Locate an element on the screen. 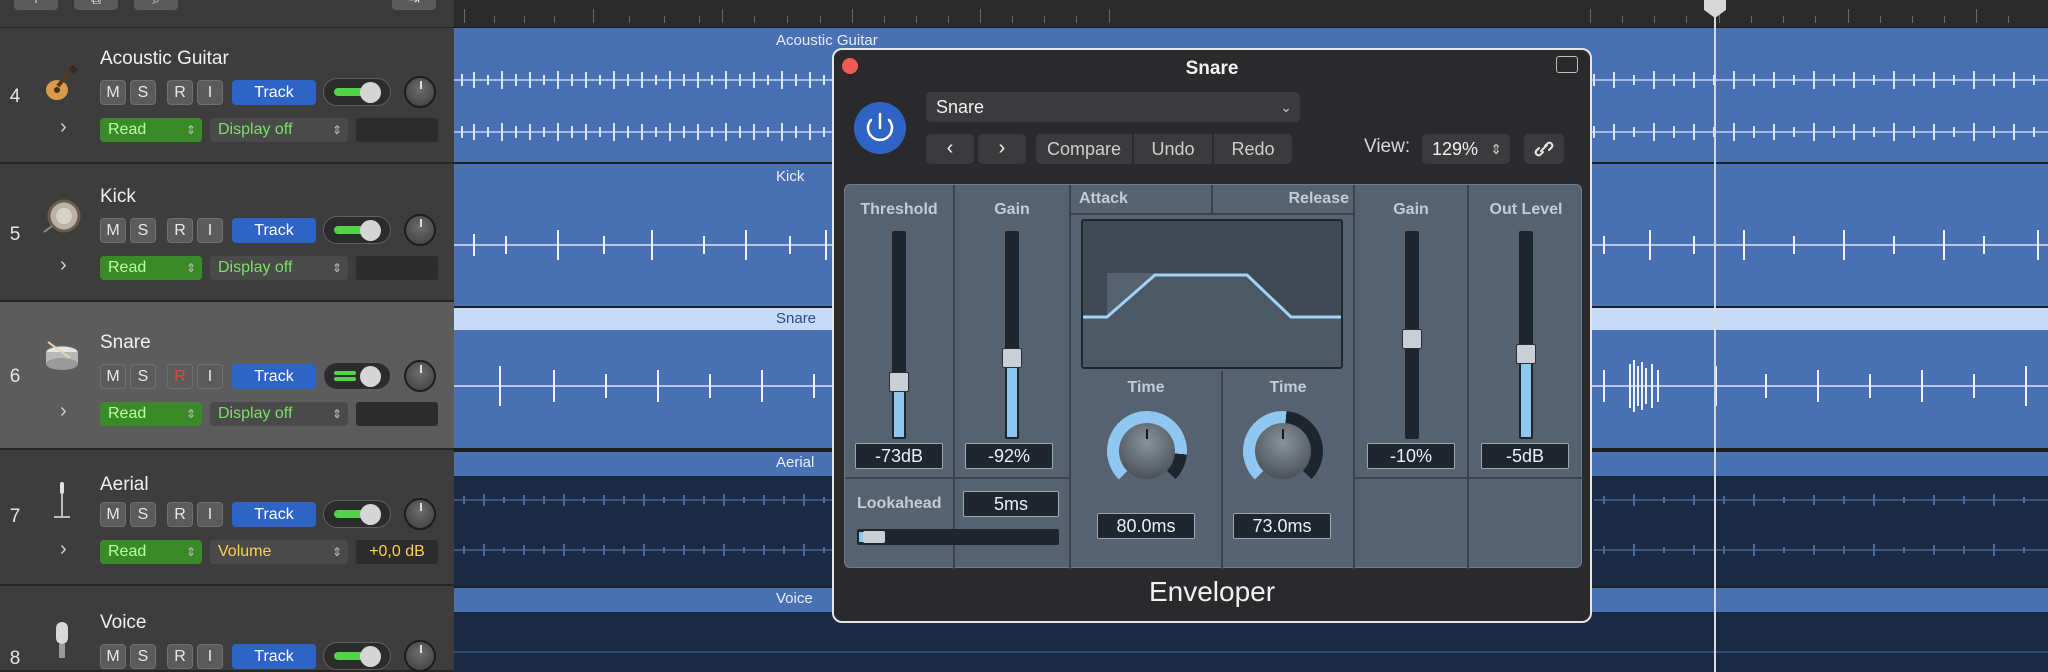 Image resolution: width=2048 pixels, height=672 pixels. duplicate-track-button: ⧉ is located at coordinates (96, 5).